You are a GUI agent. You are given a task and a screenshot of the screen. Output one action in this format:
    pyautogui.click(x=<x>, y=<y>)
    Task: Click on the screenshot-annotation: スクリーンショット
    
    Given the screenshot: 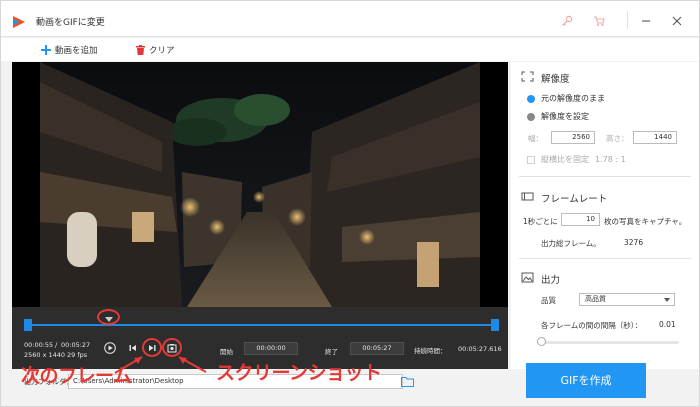 What is the action you would take?
    pyautogui.click(x=299, y=373)
    